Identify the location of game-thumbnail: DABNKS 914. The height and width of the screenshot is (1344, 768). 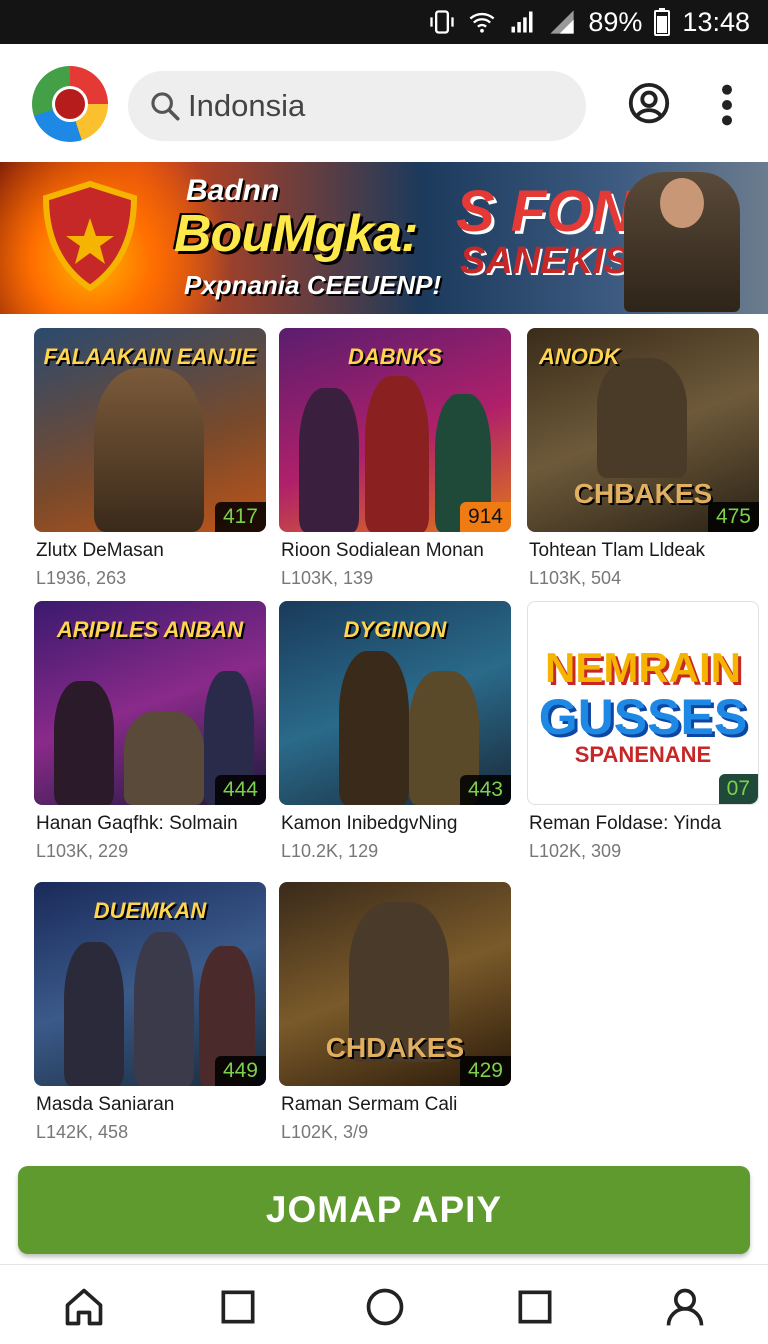
(395, 430).